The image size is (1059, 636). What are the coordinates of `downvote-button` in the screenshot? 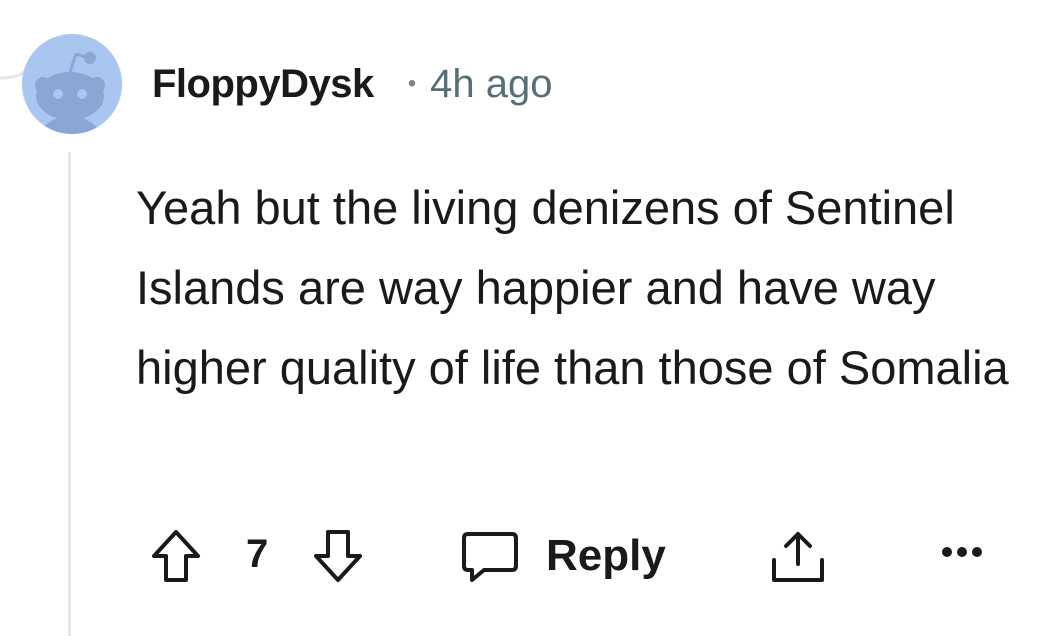 It's located at (338, 556).